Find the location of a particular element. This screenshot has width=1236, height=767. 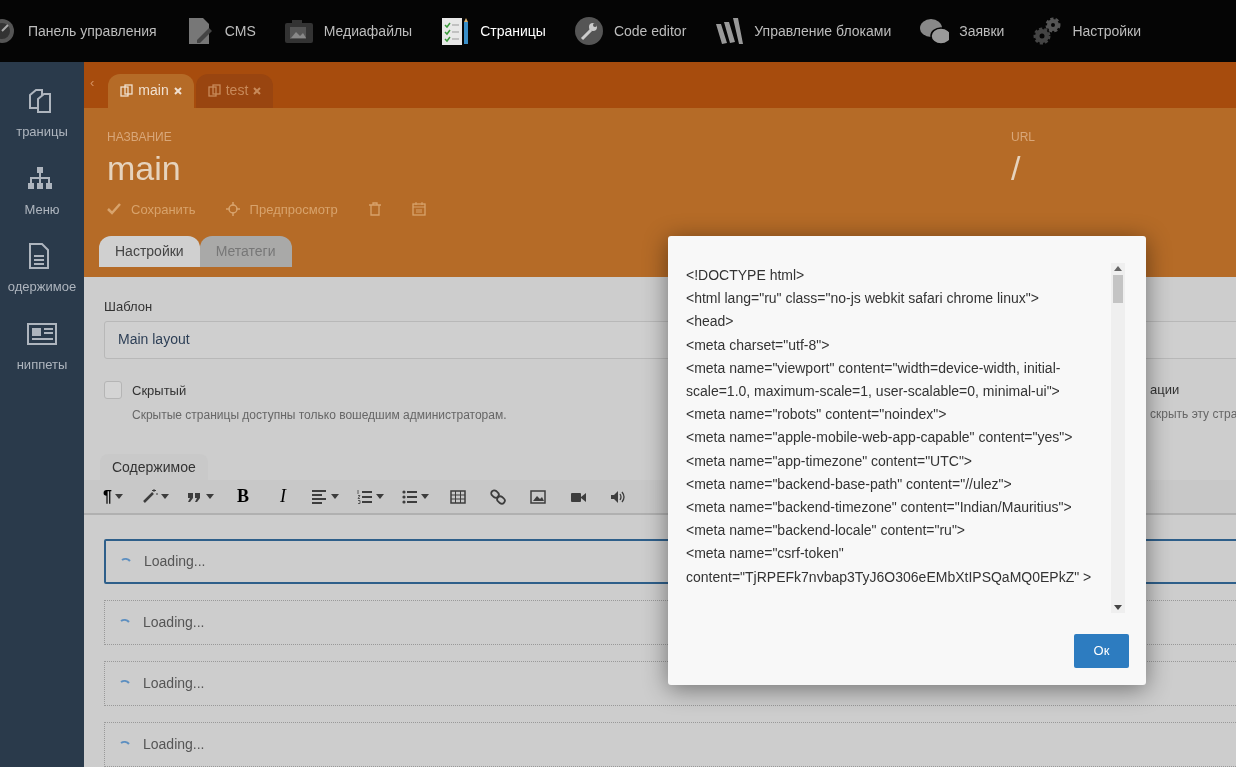

chat-bubbles-icon is located at coordinates (934, 31).